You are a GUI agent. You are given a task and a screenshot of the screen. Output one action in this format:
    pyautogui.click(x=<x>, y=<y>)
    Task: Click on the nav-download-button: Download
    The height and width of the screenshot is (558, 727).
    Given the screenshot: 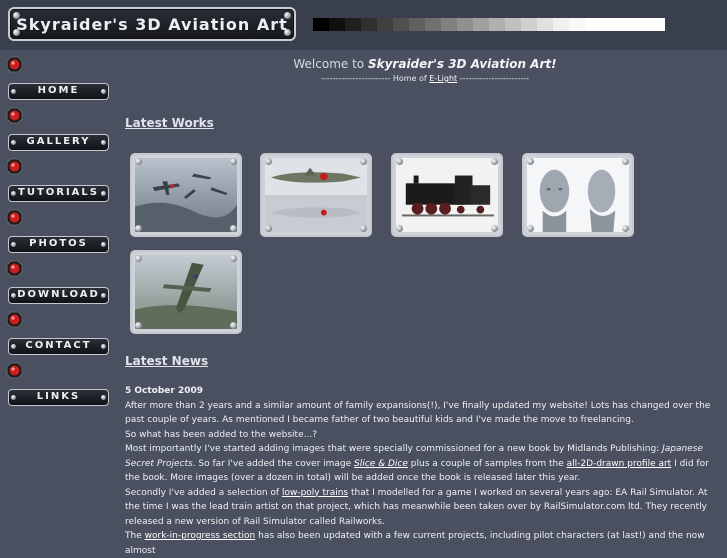 What is the action you would take?
    pyautogui.click(x=58, y=295)
    